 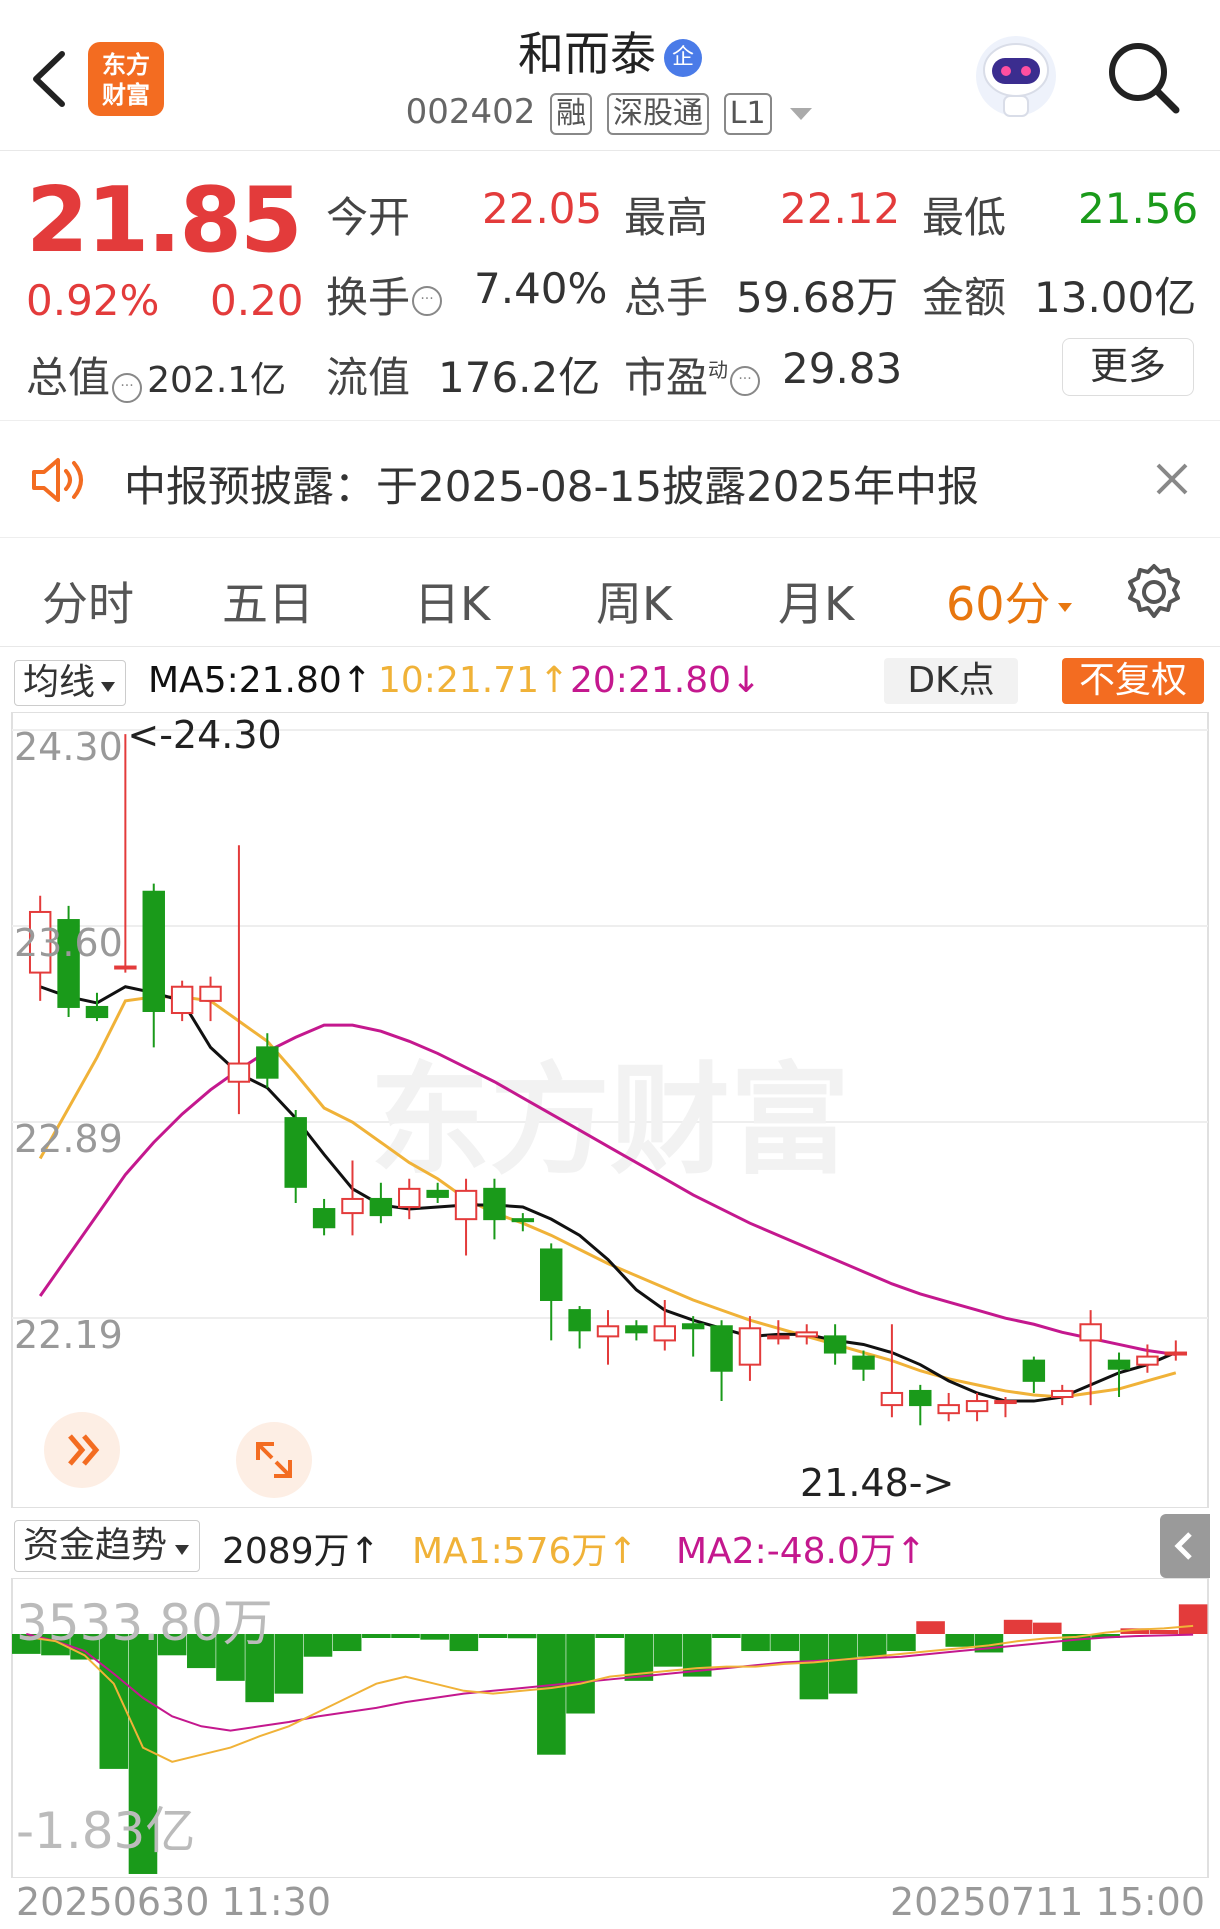 What do you see at coordinates (951, 681) in the screenshot?
I see `dk-point-button: DK点` at bounding box center [951, 681].